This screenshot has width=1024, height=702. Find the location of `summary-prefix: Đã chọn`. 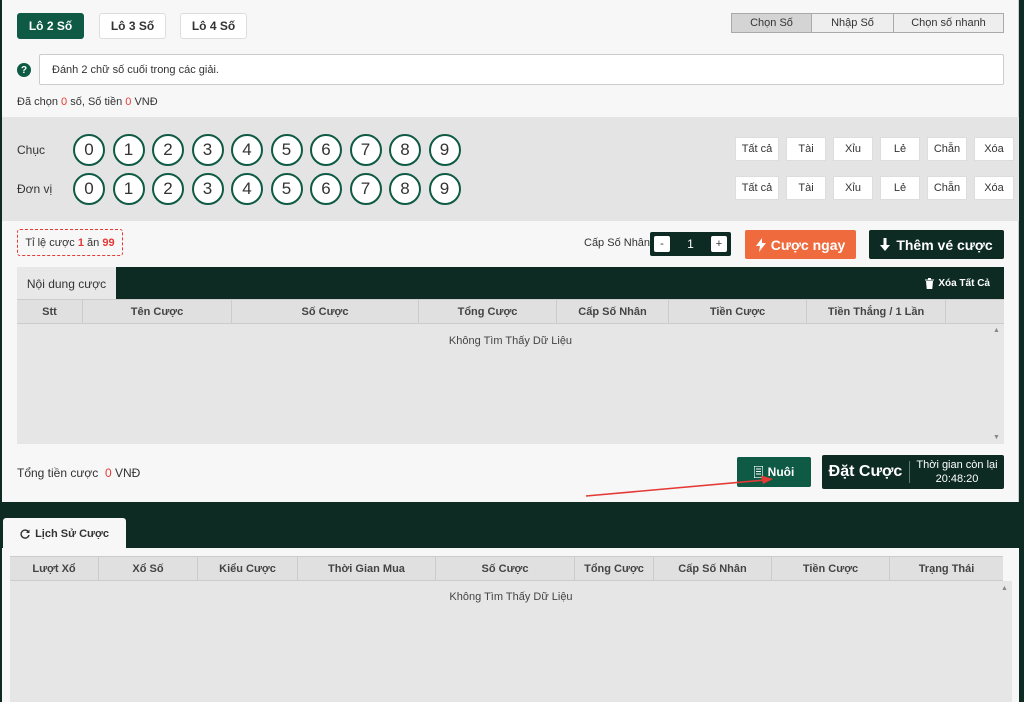

summary-prefix: Đã chọn is located at coordinates (37, 102).